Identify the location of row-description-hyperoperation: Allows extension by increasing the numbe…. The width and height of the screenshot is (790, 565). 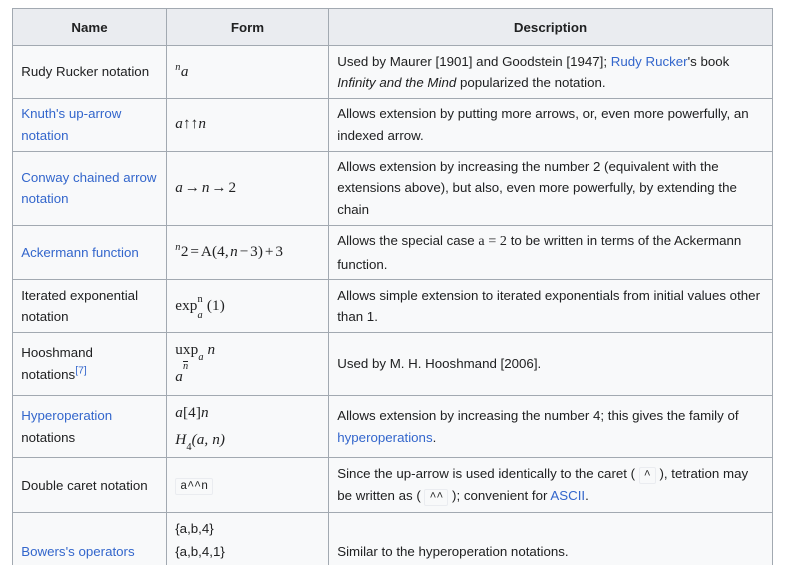
(550, 426).